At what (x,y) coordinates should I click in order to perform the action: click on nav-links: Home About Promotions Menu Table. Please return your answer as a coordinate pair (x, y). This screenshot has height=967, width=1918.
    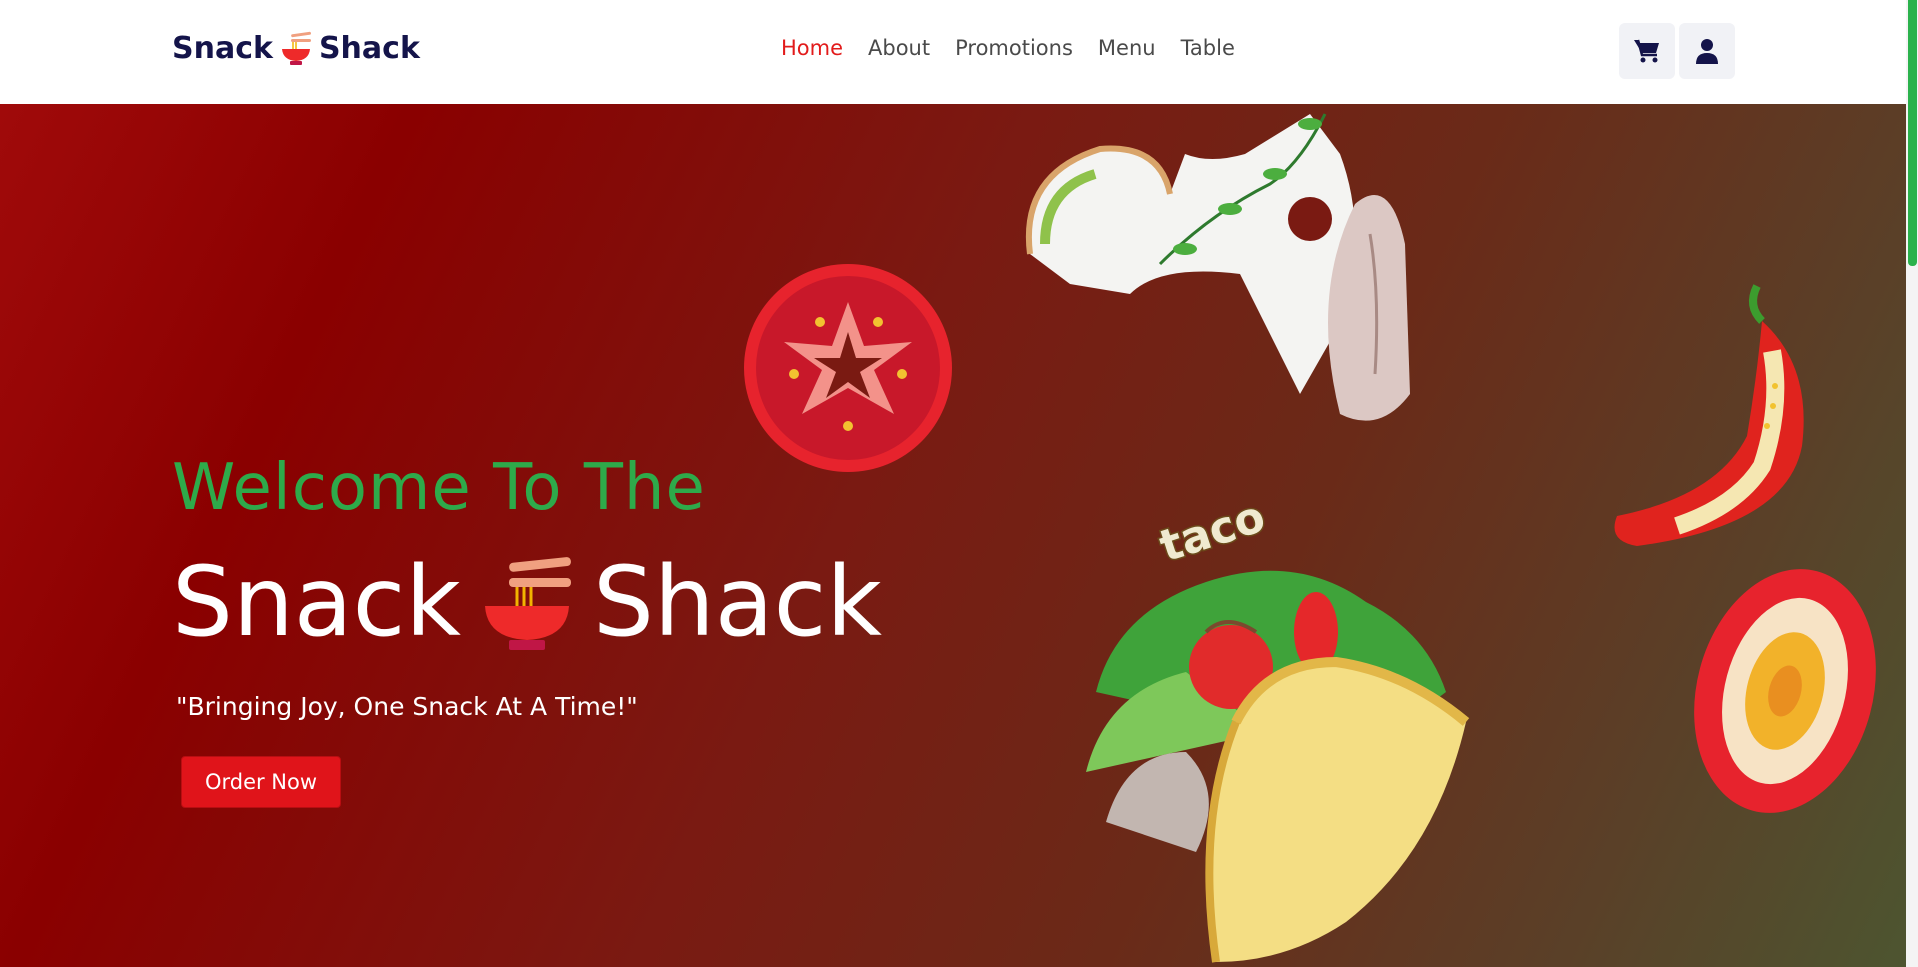
    Looking at the image, I should click on (1008, 48).